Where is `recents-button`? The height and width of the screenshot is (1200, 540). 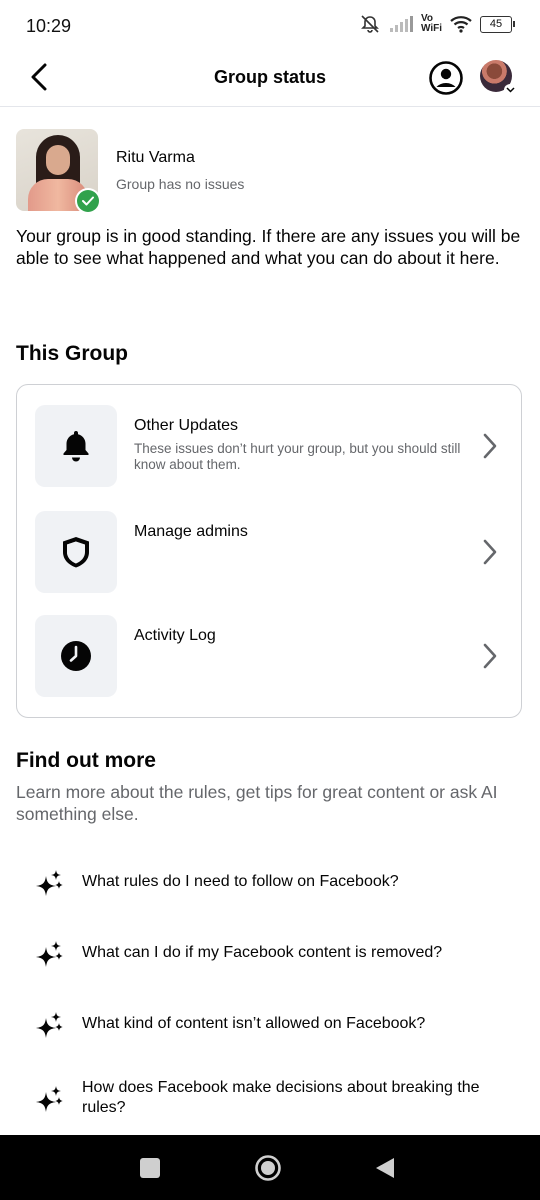 recents-button is located at coordinates (150, 1168).